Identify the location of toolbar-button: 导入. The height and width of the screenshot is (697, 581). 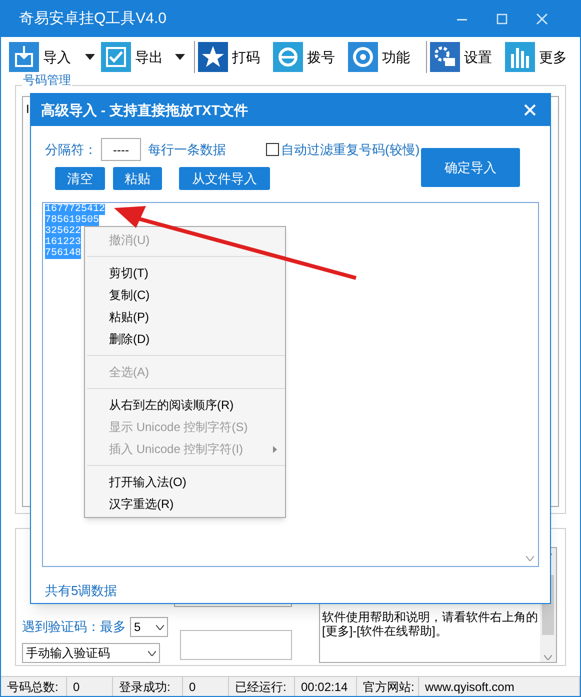
(55, 57).